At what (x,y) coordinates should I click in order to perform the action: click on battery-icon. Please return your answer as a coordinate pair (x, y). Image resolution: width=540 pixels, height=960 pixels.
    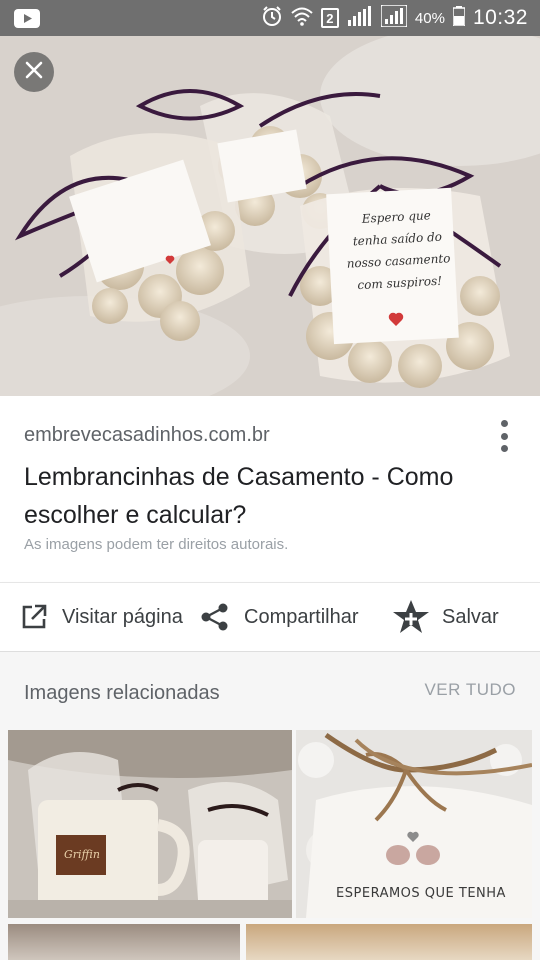
    Looking at the image, I should click on (459, 18).